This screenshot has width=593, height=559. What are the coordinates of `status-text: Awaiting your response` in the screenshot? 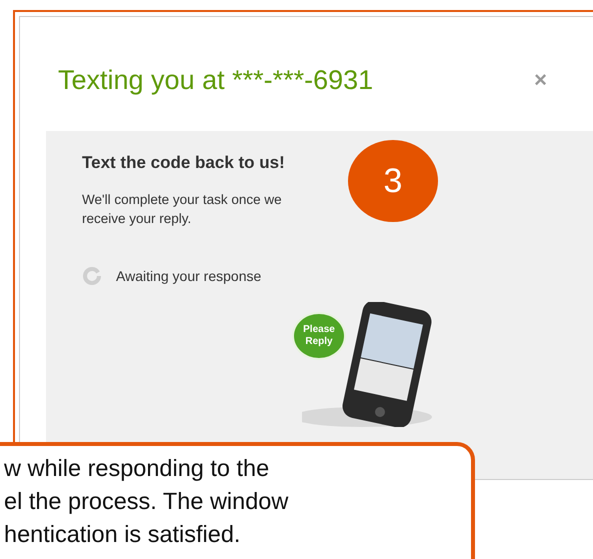 It's located at (189, 276).